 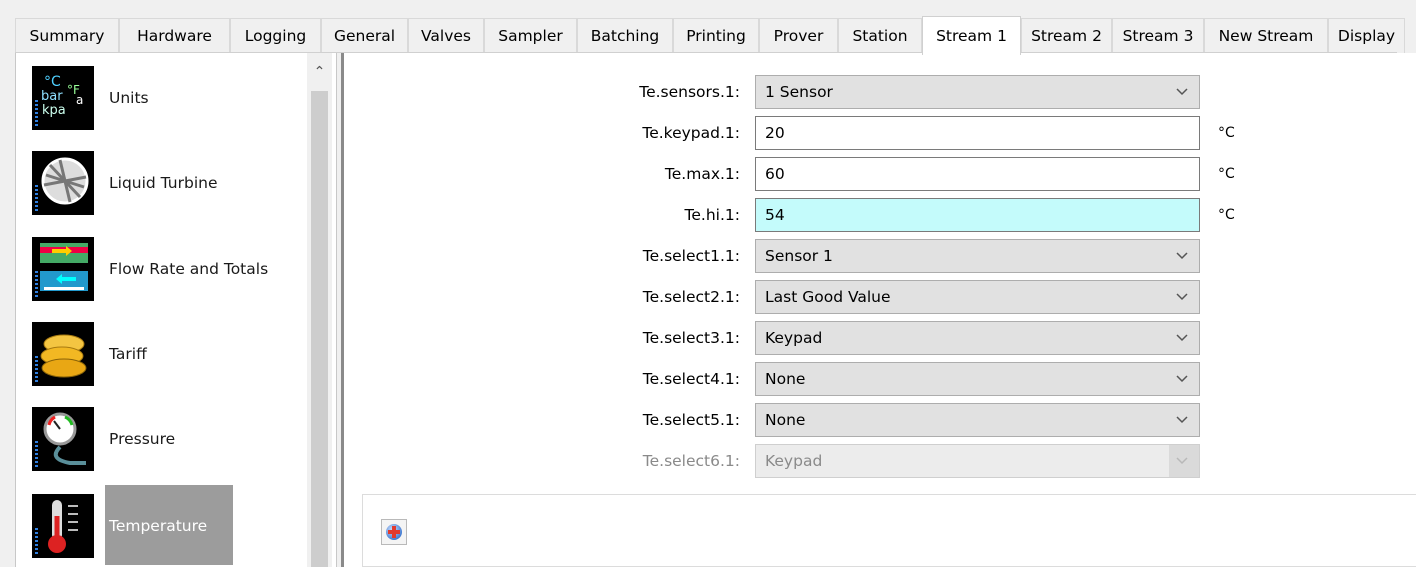 I want to click on row-te-select6-1: Te.select6.1: Keypad, so click(x=880, y=461).